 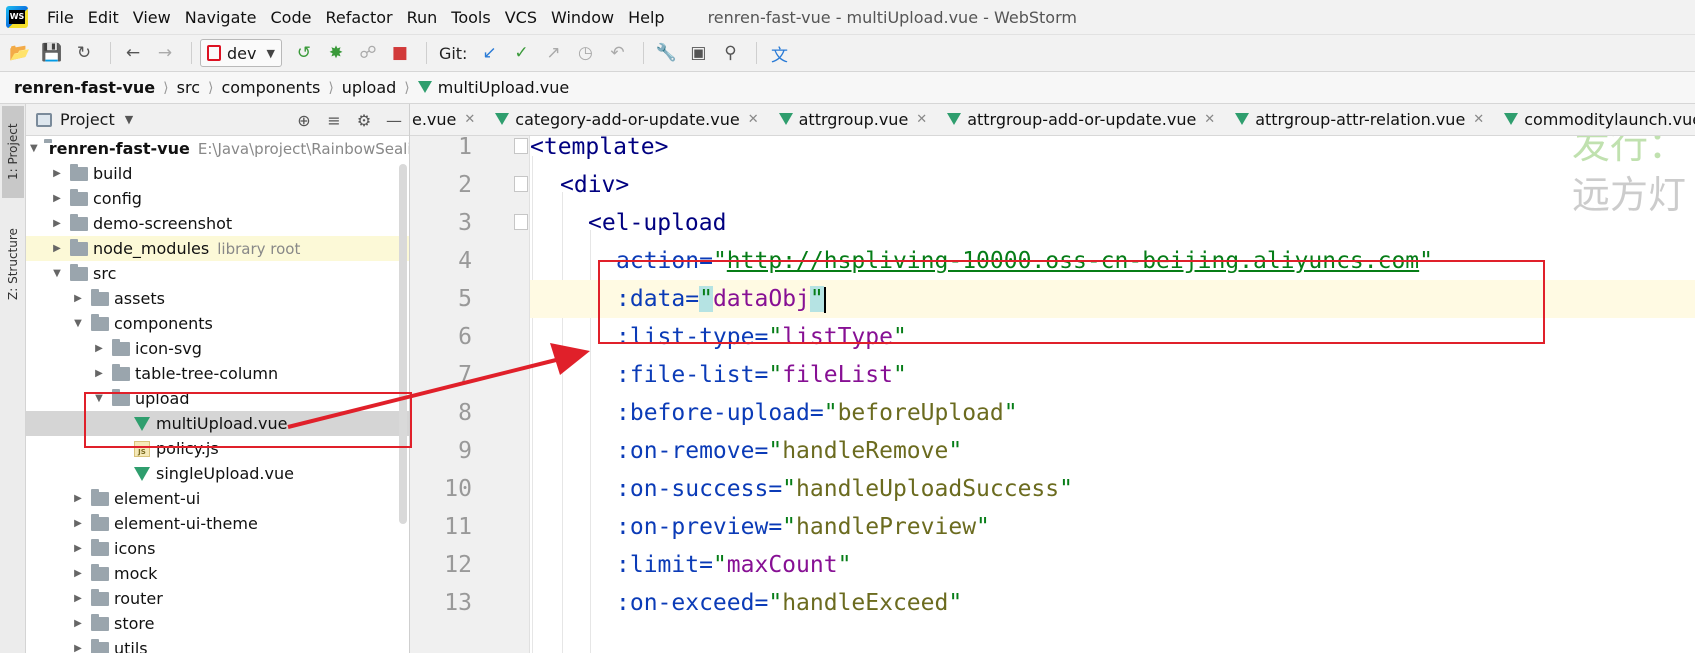 I want to click on project-tool-tab: 1: Project, so click(x=13, y=152).